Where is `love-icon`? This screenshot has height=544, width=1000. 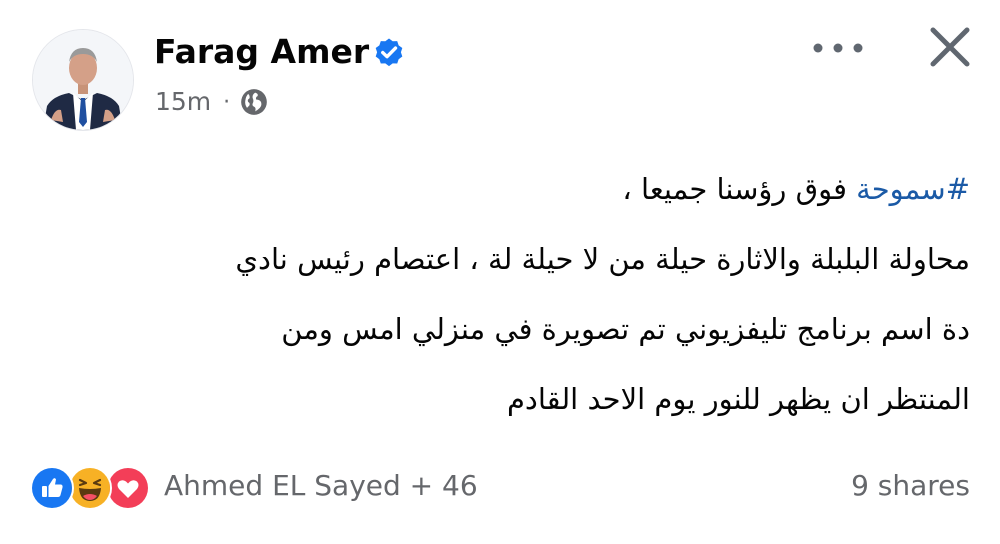
love-icon is located at coordinates (128, 488).